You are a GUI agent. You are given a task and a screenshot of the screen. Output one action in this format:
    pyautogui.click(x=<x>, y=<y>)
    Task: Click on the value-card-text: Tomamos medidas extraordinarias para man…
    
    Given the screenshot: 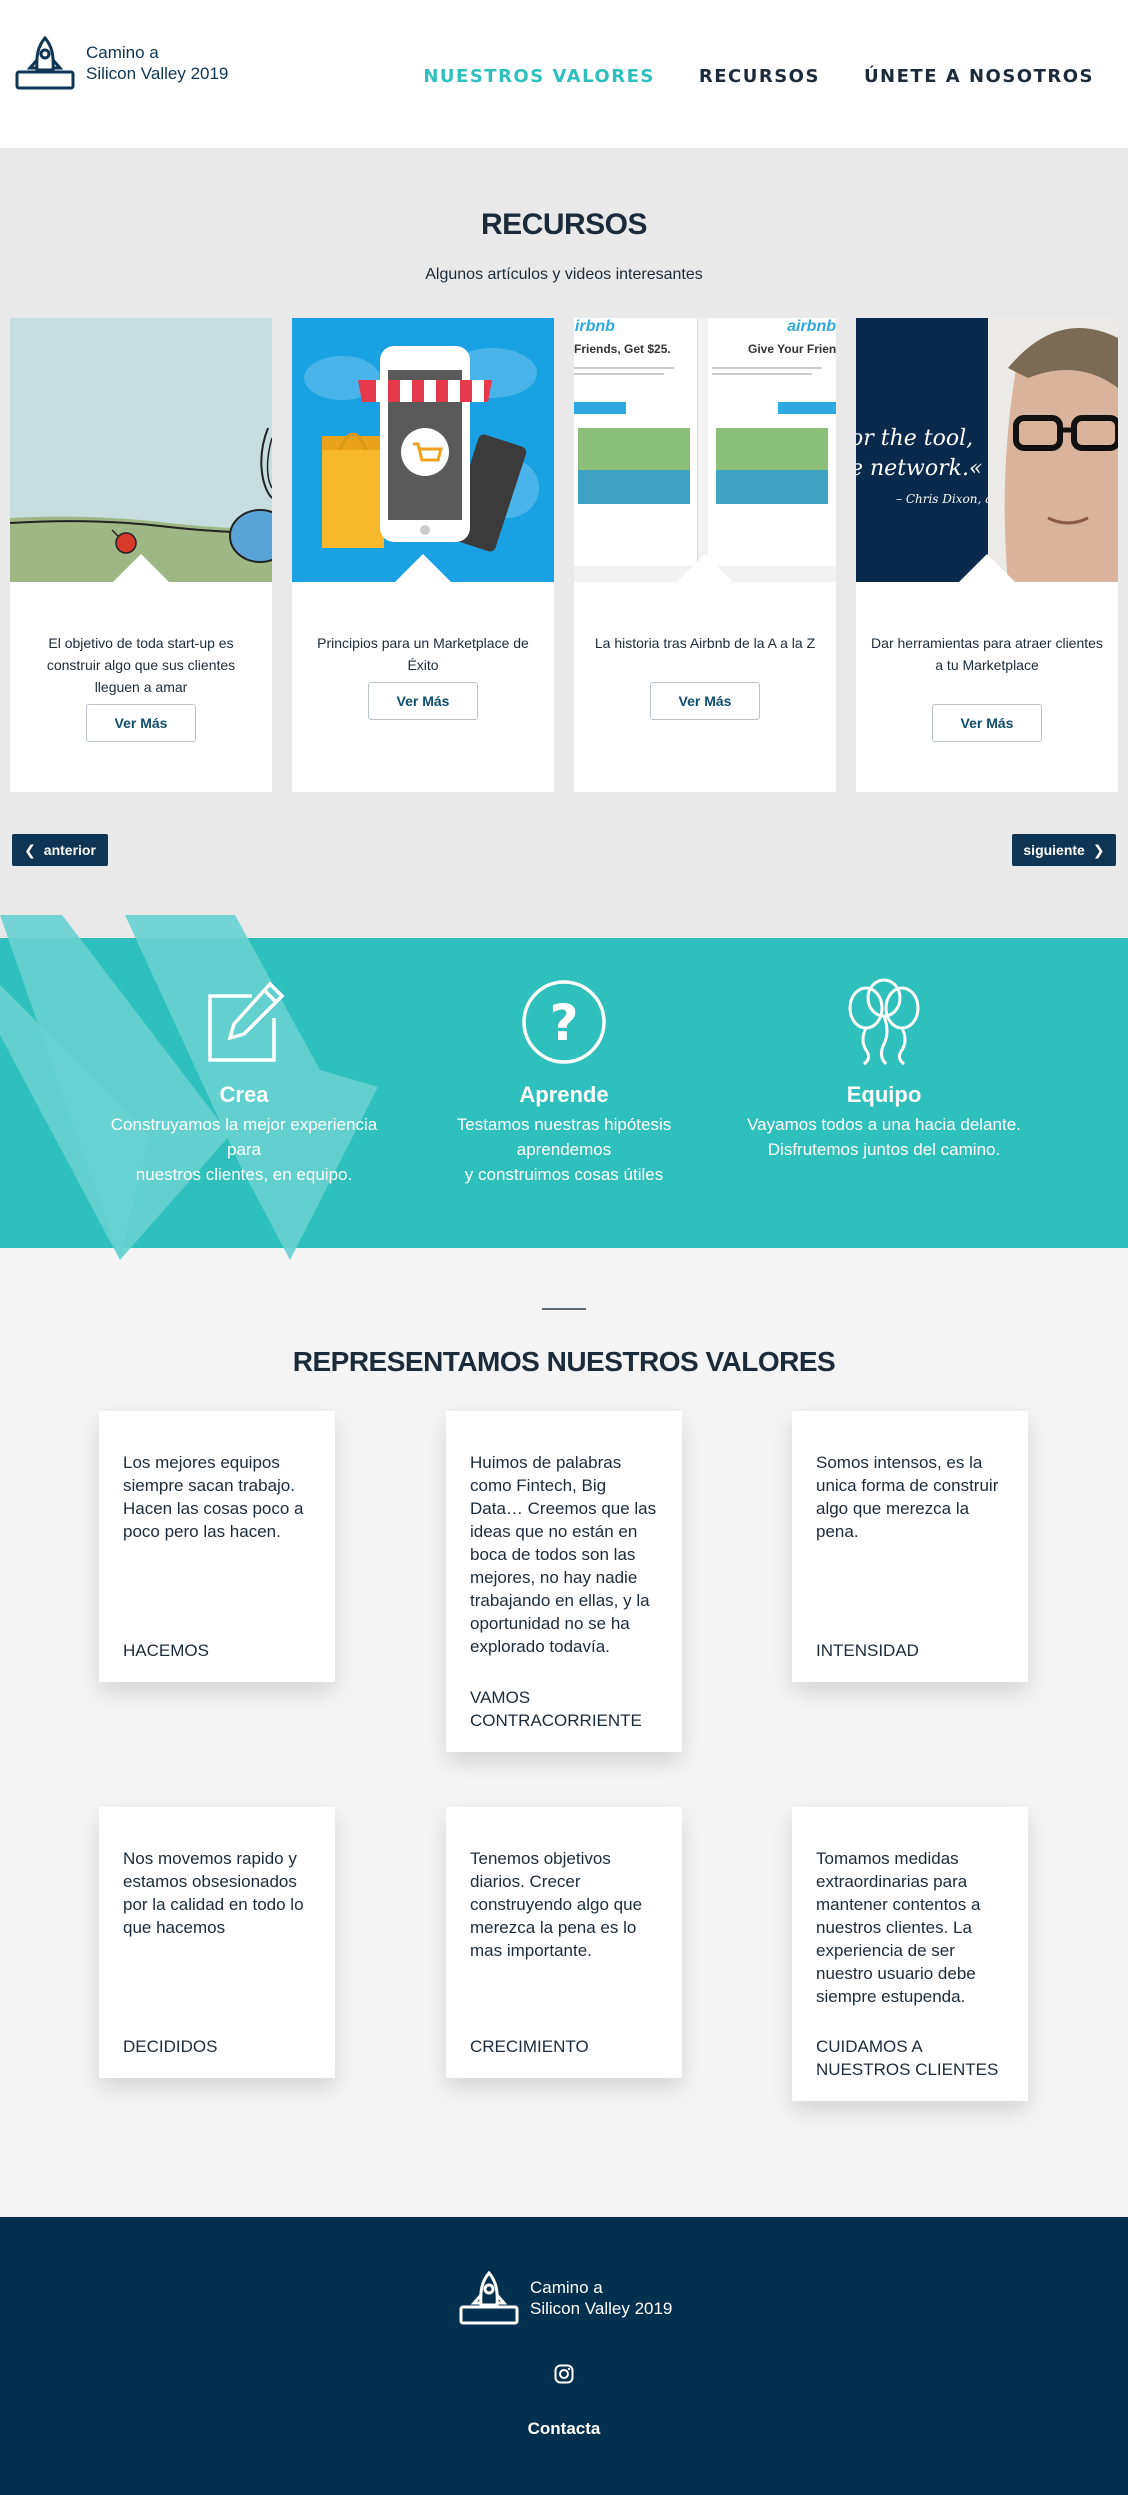 What is the action you would take?
    pyautogui.click(x=898, y=1927)
    